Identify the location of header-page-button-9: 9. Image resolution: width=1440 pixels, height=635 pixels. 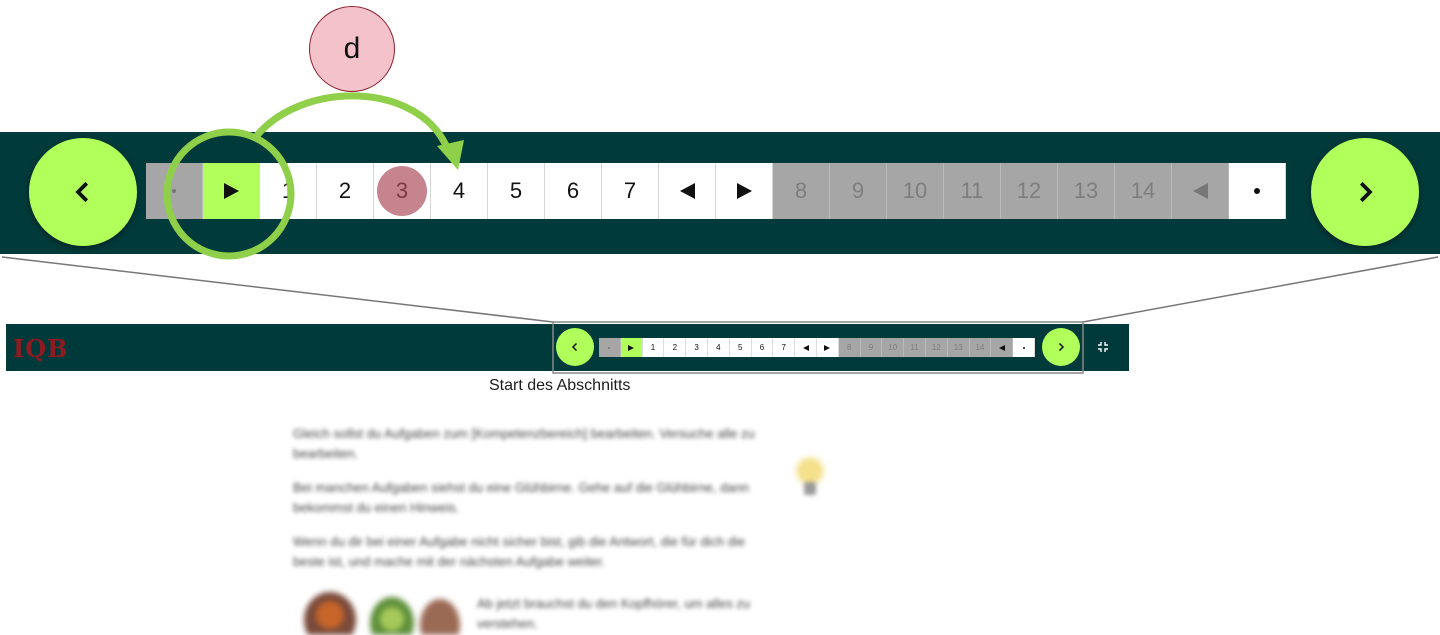
(871, 347).